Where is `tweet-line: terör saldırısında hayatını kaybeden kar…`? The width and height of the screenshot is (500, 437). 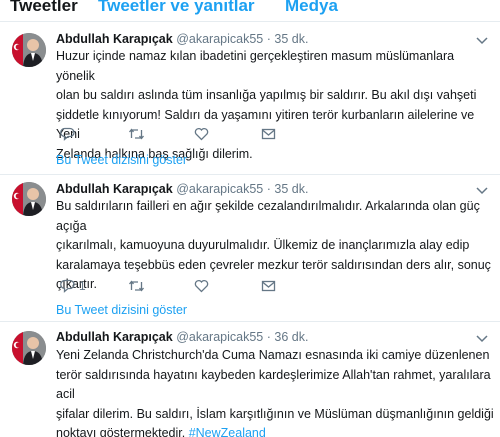 tweet-line: terör saldırısında hayatını kaybeden kar… is located at coordinates (273, 384).